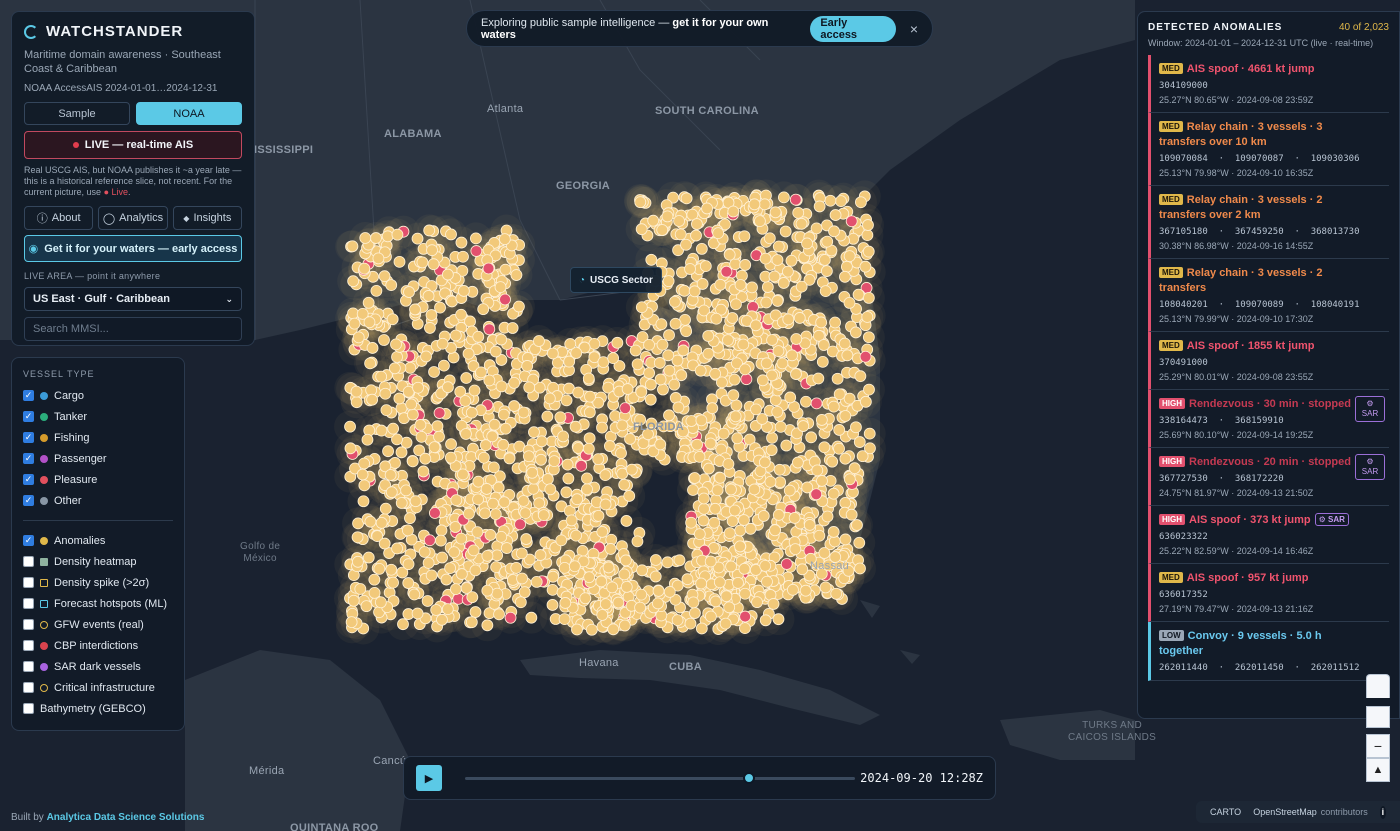  I want to click on vessel-type-pleasure: ✓ Pleasure, so click(98, 479).